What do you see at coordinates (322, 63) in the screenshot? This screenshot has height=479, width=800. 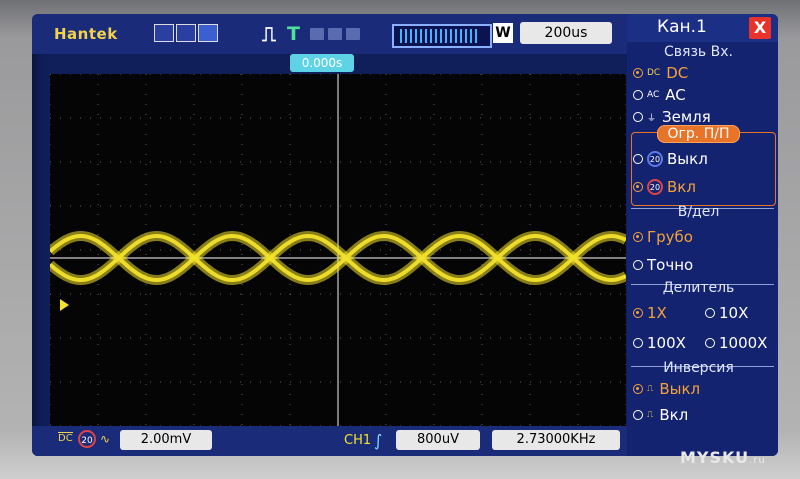 I see `trigger-position-readout: 0.000s` at bounding box center [322, 63].